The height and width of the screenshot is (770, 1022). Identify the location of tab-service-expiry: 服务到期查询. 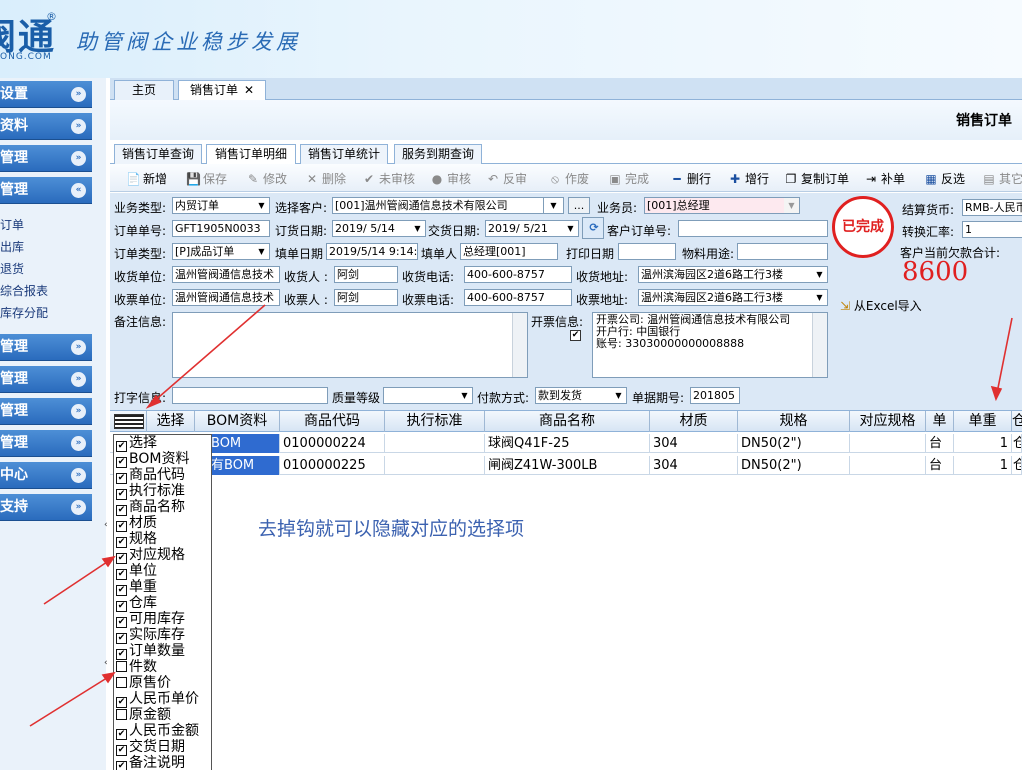
(438, 154).